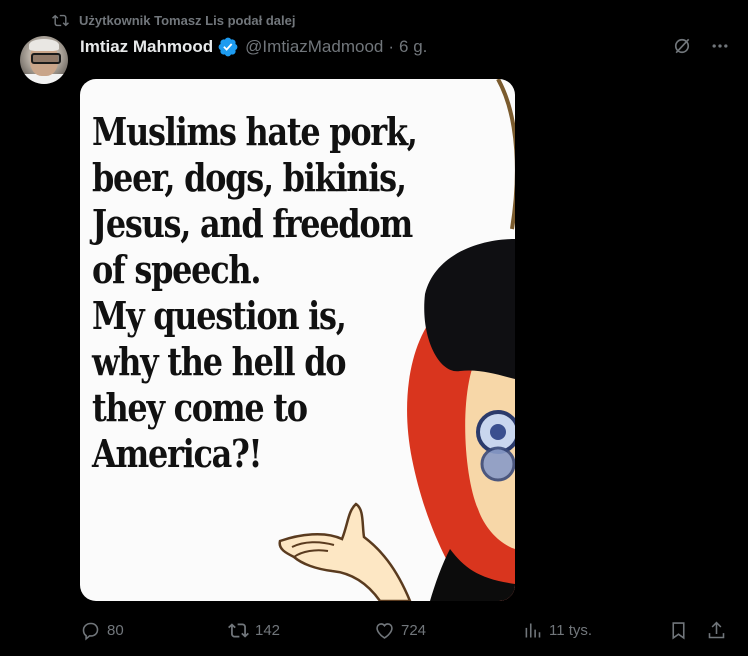 The width and height of the screenshot is (748, 656). What do you see at coordinates (533, 630) in the screenshot?
I see `views-icon` at bounding box center [533, 630].